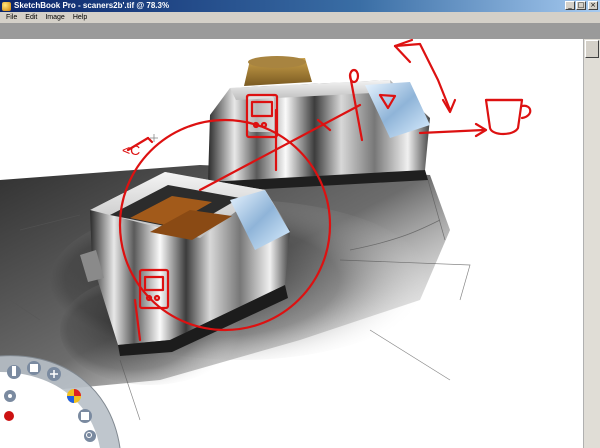  Describe the element at coordinates (319, 124) in the screenshot. I see `back-toaster` at that location.